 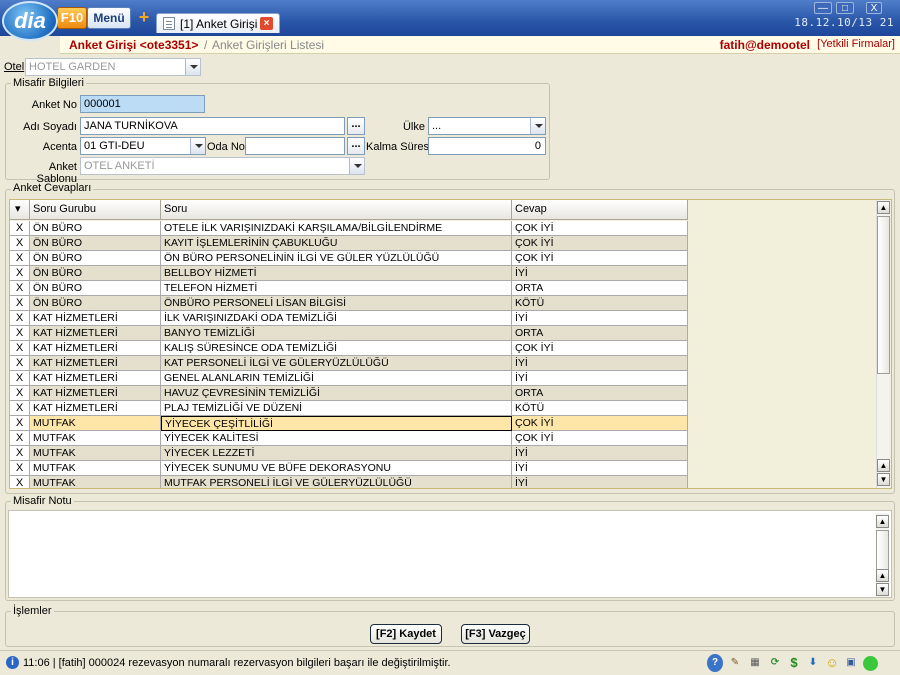 I want to click on table-row: X ÖN BÜRO TELEFON HİZMETİ ORTA, so click(x=349, y=288).